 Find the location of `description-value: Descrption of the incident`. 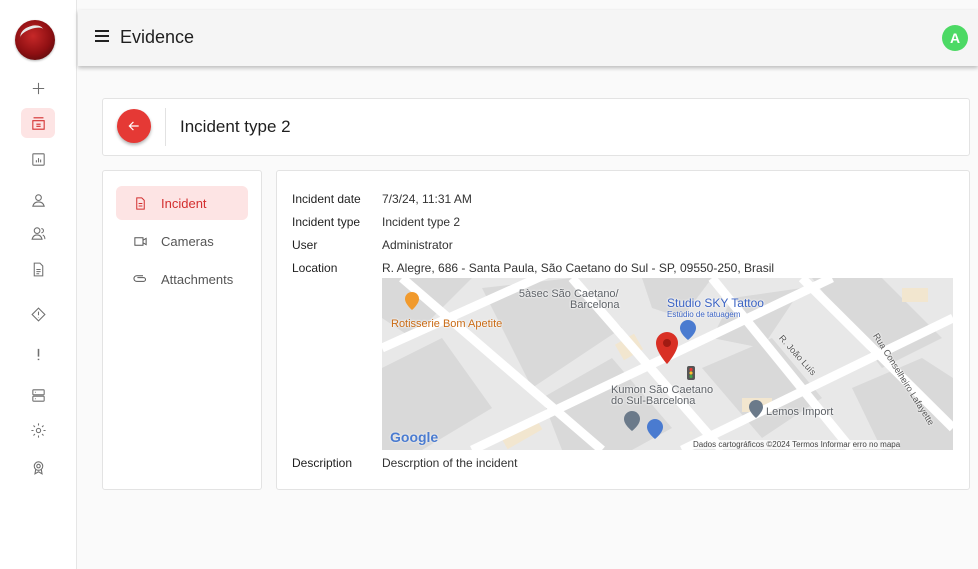

description-value: Descrption of the incident is located at coordinates (450, 463).